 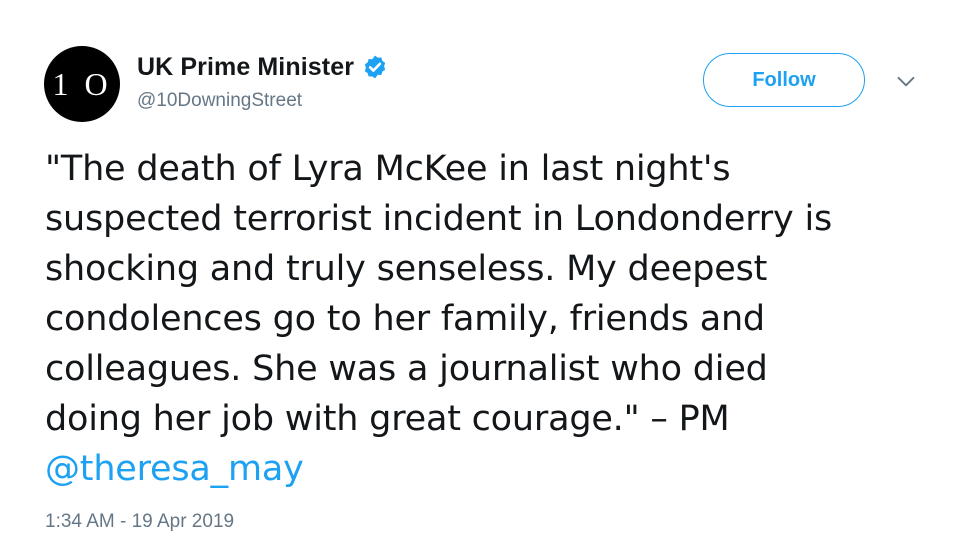 I want to click on follow-button: Follow, so click(x=784, y=80).